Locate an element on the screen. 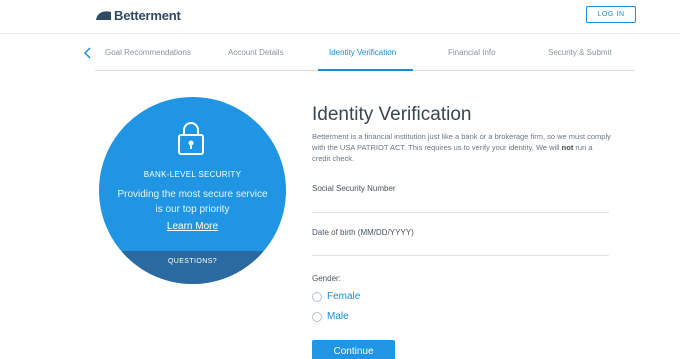 Image resolution: width=680 pixels, height=359 pixels. security-title: BANK-LEVEL SECURITY is located at coordinates (192, 174).